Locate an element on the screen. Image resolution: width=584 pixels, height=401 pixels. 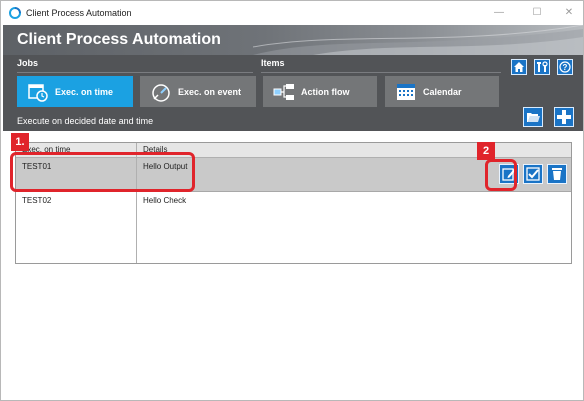
table-row: TEST02 Hello Check is located at coordinates (293, 208).